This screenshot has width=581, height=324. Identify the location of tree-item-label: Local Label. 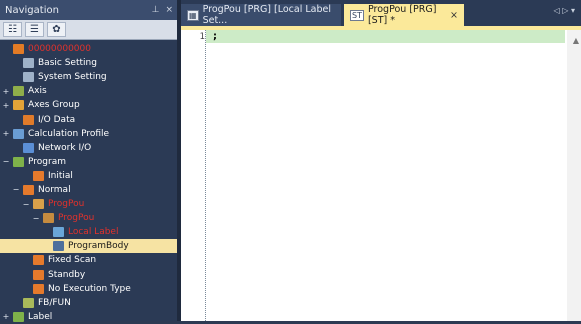
(93, 232).